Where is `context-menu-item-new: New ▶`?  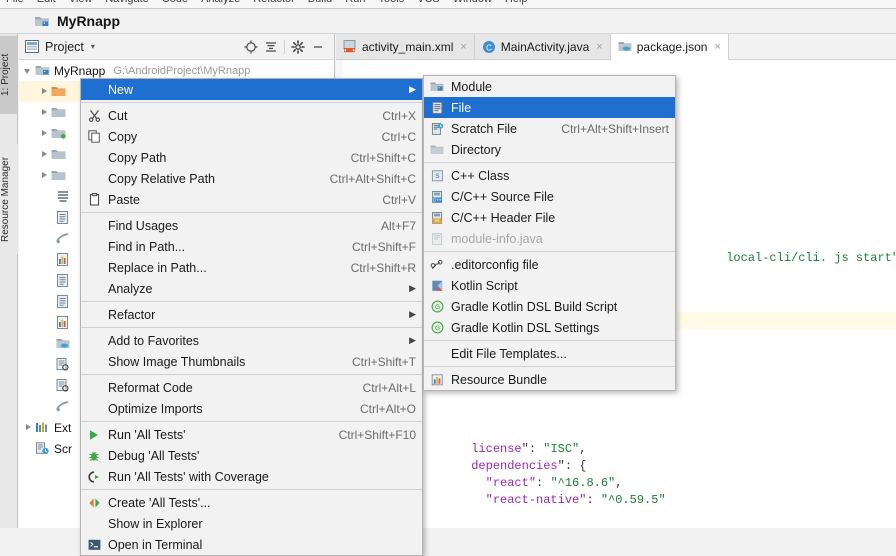
context-menu-item-new: New ▶ is located at coordinates (251, 89).